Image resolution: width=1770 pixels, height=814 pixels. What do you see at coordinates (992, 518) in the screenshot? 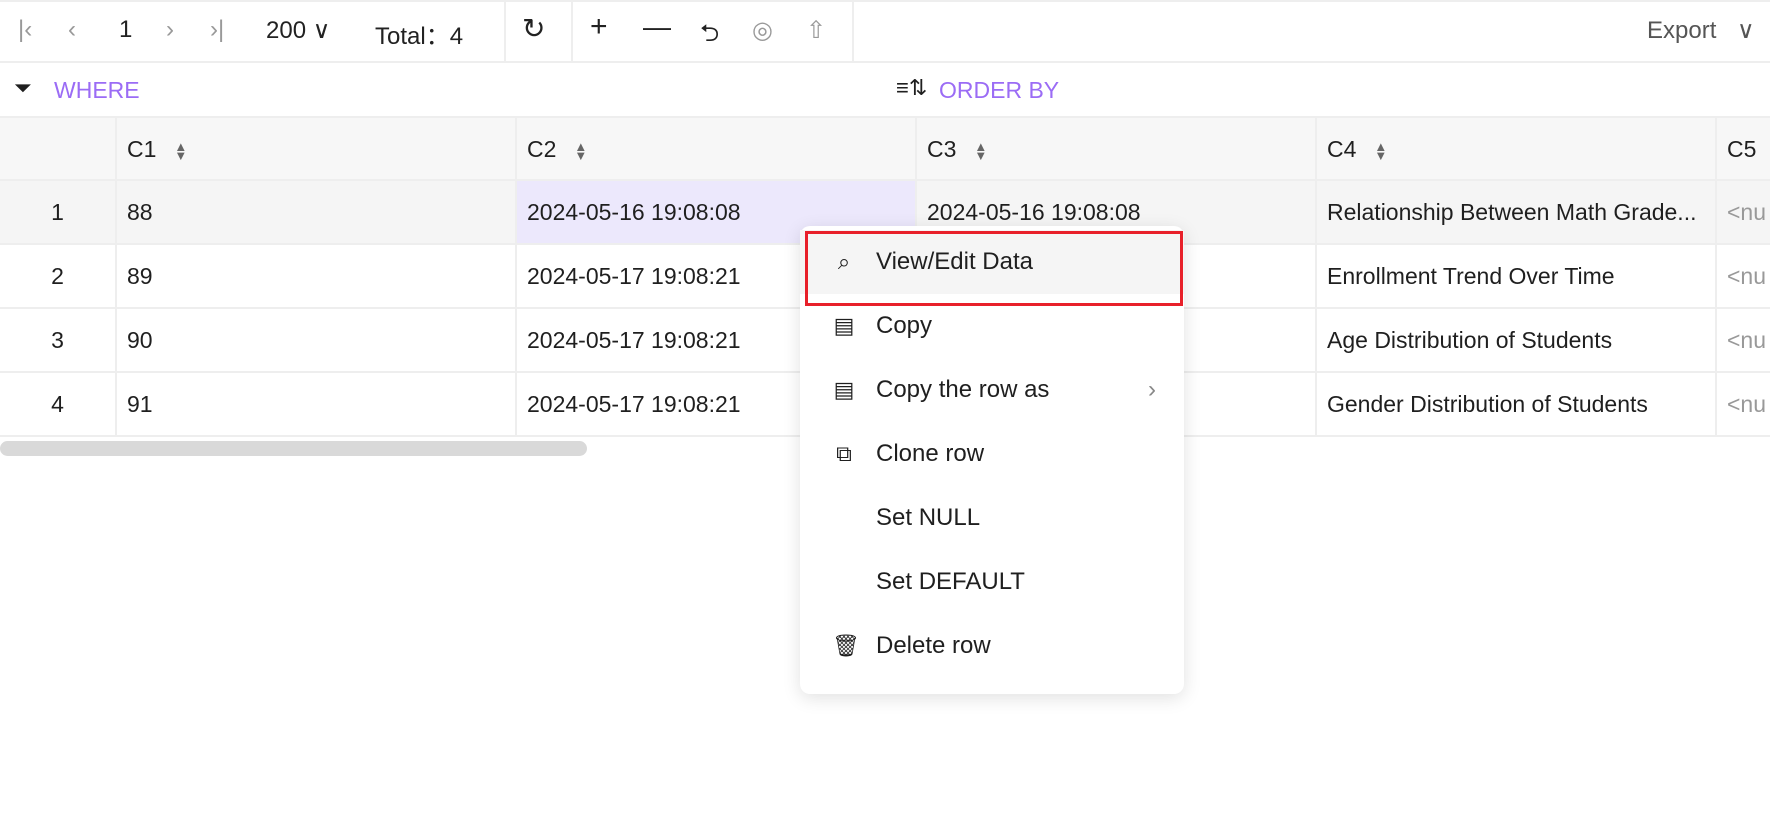
I see `menu-item-set-null: Set NULL` at bounding box center [992, 518].